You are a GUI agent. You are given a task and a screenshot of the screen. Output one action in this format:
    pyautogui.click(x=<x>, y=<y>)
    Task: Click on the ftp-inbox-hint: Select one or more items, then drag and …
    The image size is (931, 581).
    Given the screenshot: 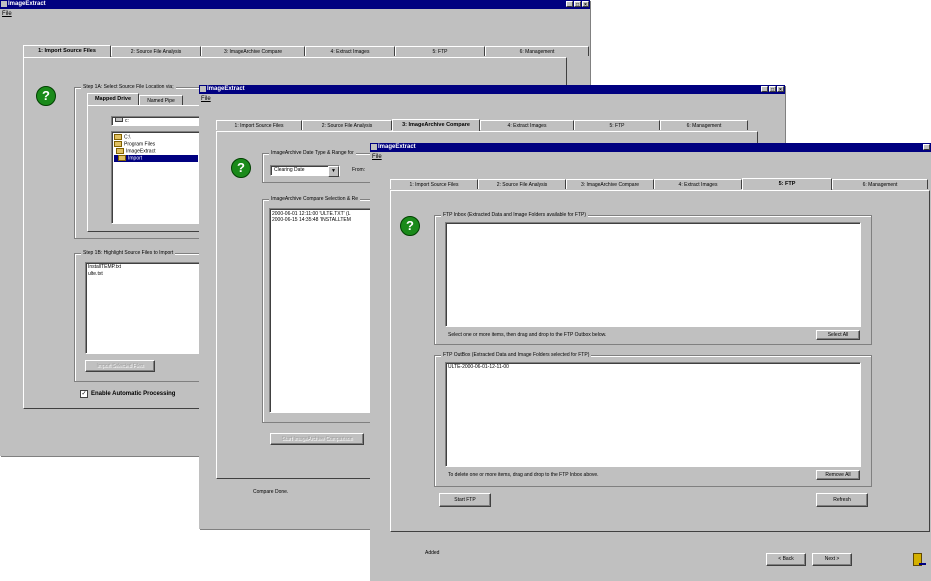 What is the action you would take?
    pyautogui.click(x=527, y=335)
    